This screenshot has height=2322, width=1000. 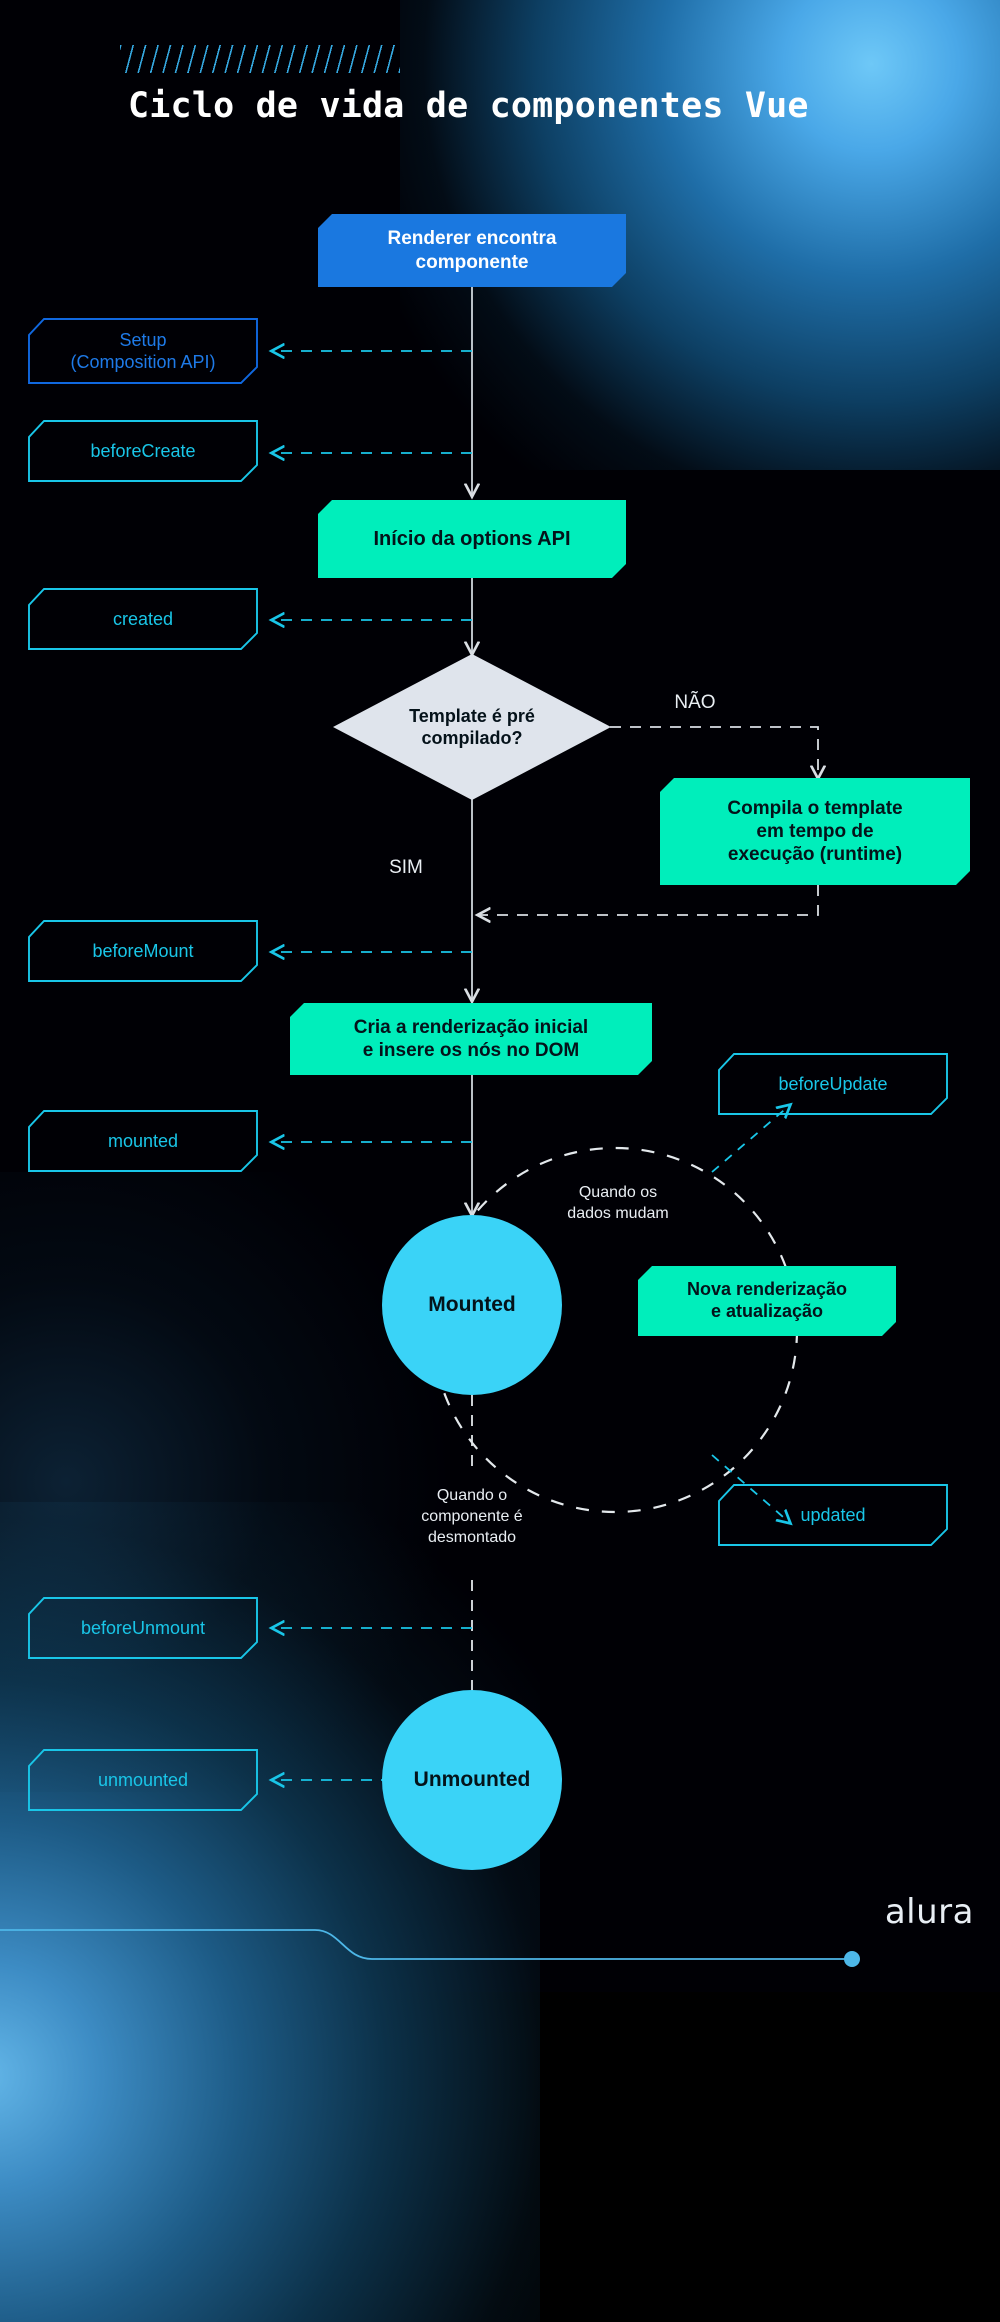 I want to click on page-title: Ciclo de vida de componentes Vue, so click(x=468, y=106).